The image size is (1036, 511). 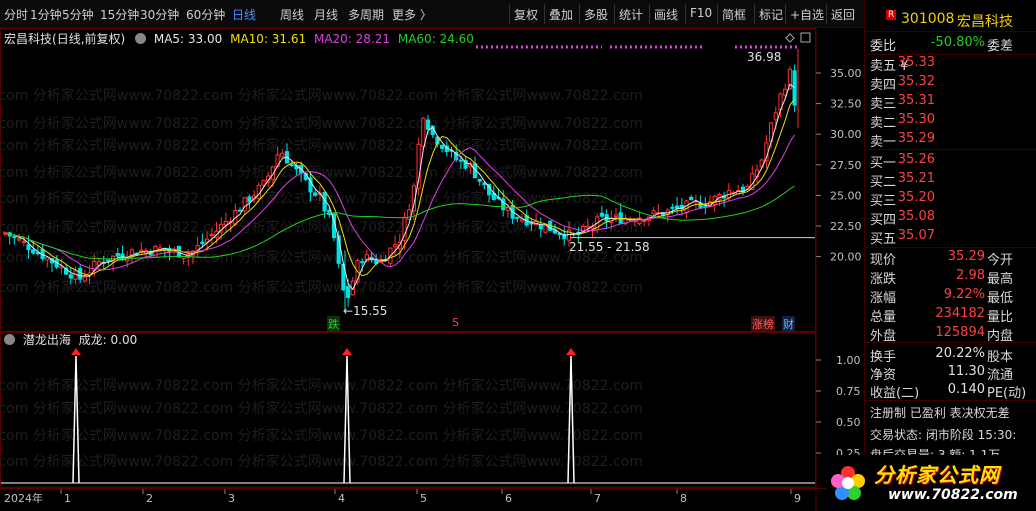 I want to click on toolbar-item-9: 多周期, so click(x=366, y=14).